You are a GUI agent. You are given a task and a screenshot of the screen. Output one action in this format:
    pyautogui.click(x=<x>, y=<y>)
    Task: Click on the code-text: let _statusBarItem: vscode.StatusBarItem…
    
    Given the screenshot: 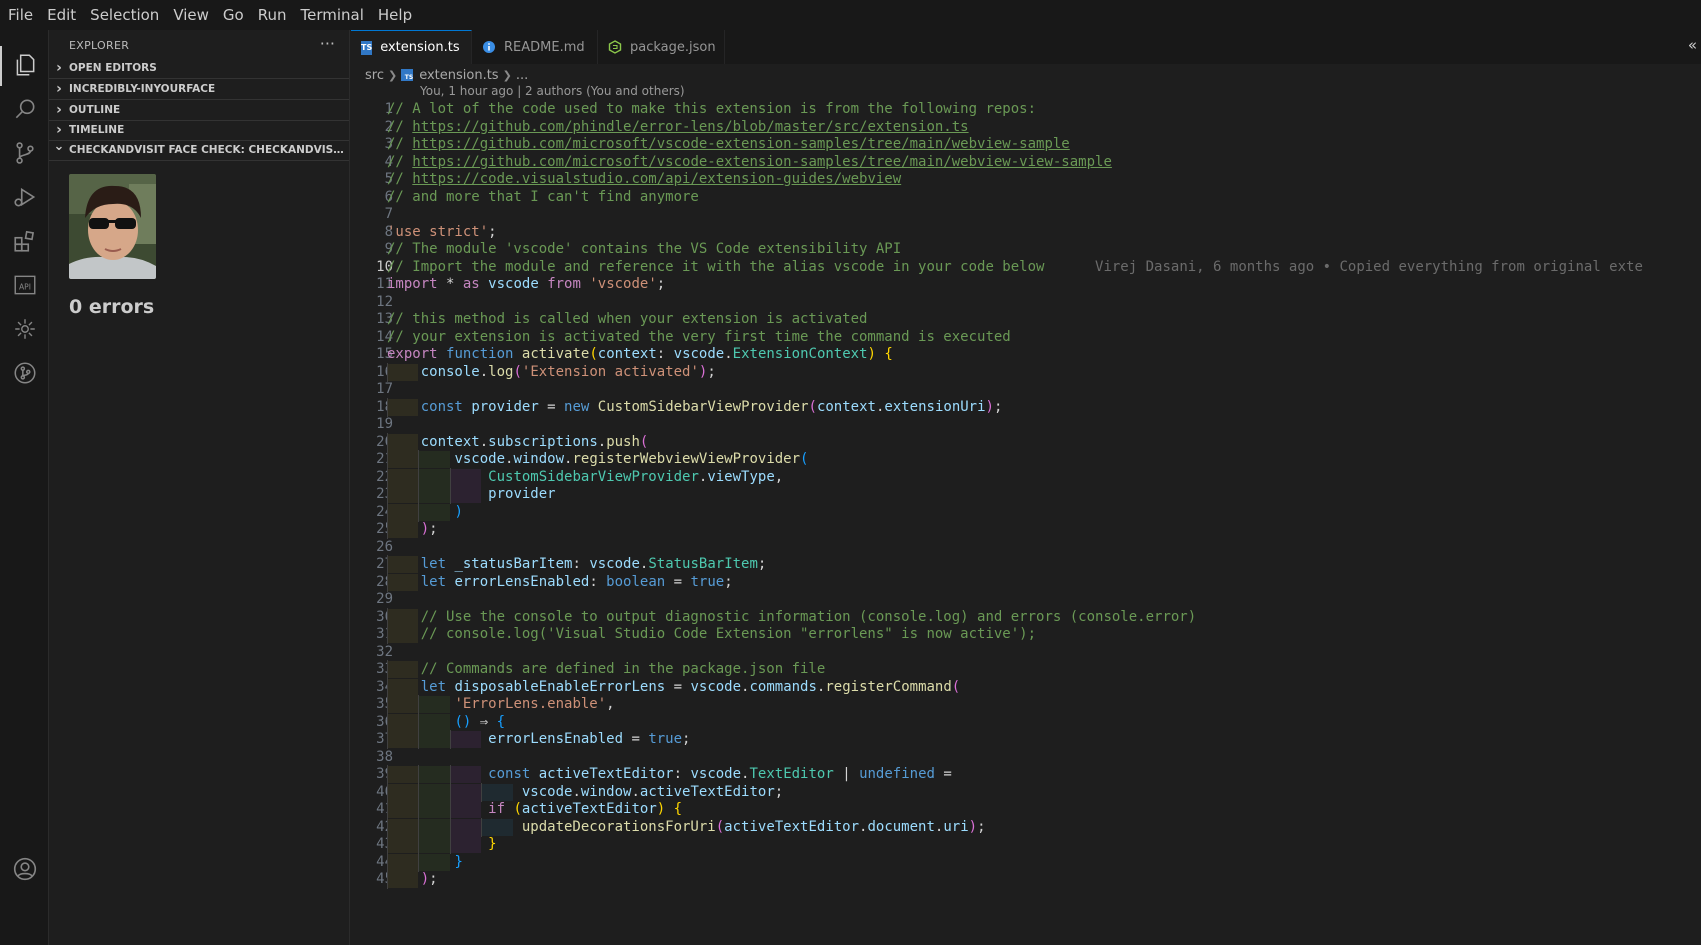 What is the action you would take?
    pyautogui.click(x=593, y=564)
    